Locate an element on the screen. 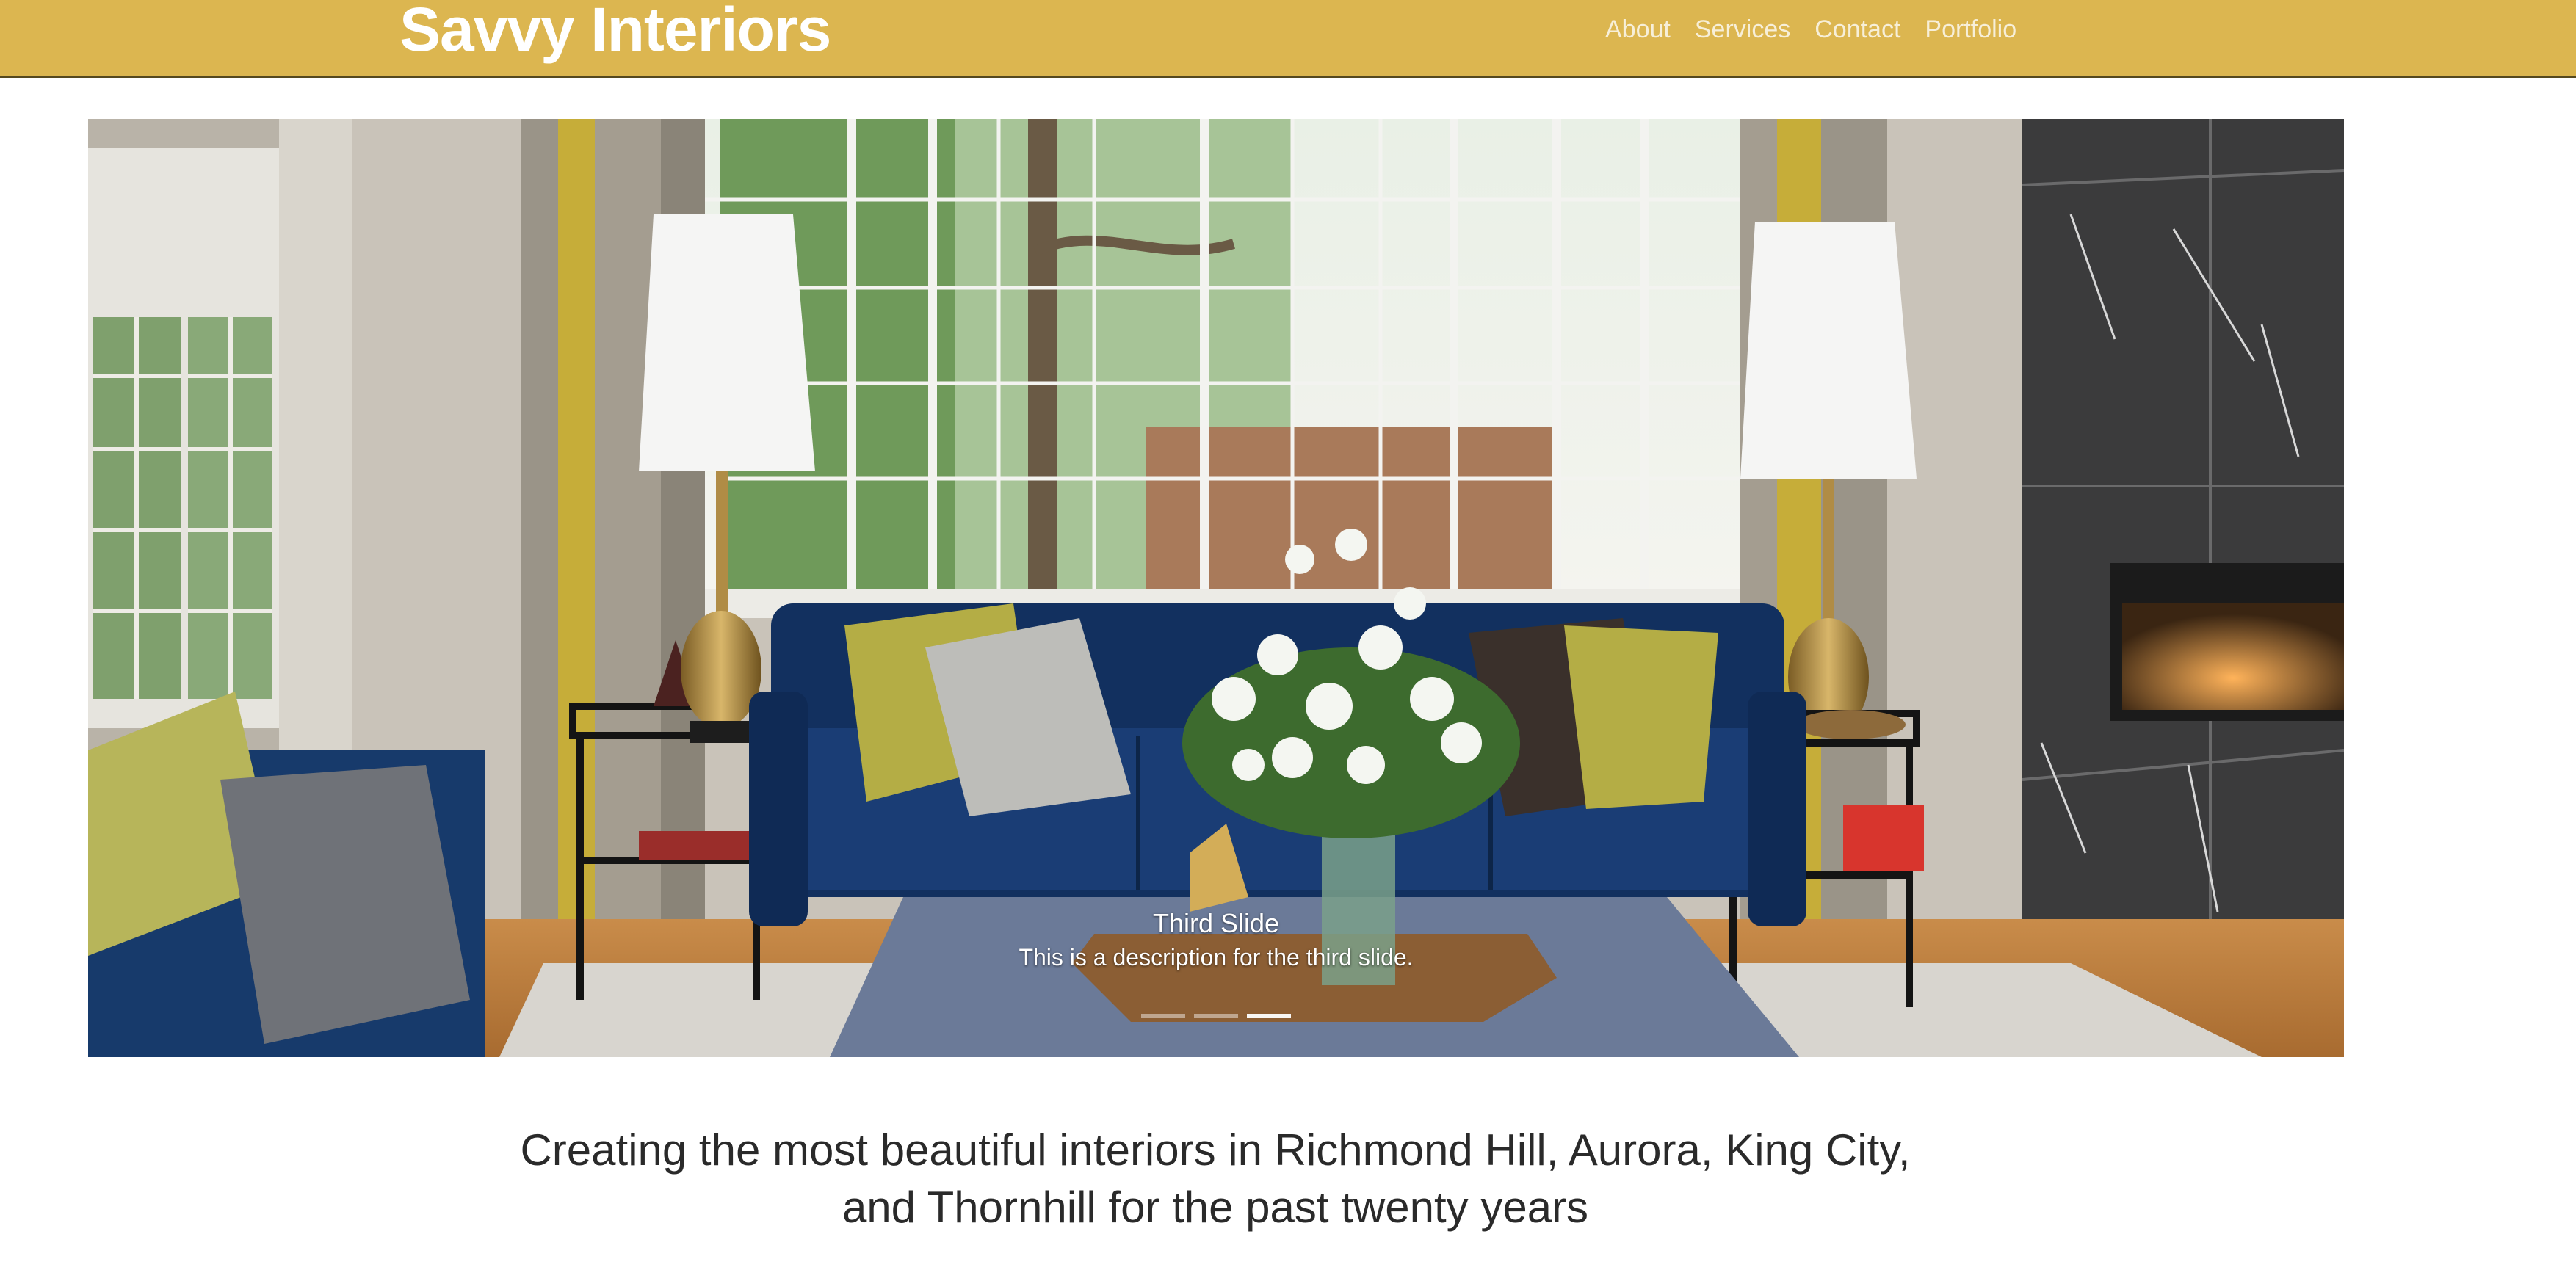 This screenshot has height=1270, width=2576. carousel-indicators is located at coordinates (1220, 1016).